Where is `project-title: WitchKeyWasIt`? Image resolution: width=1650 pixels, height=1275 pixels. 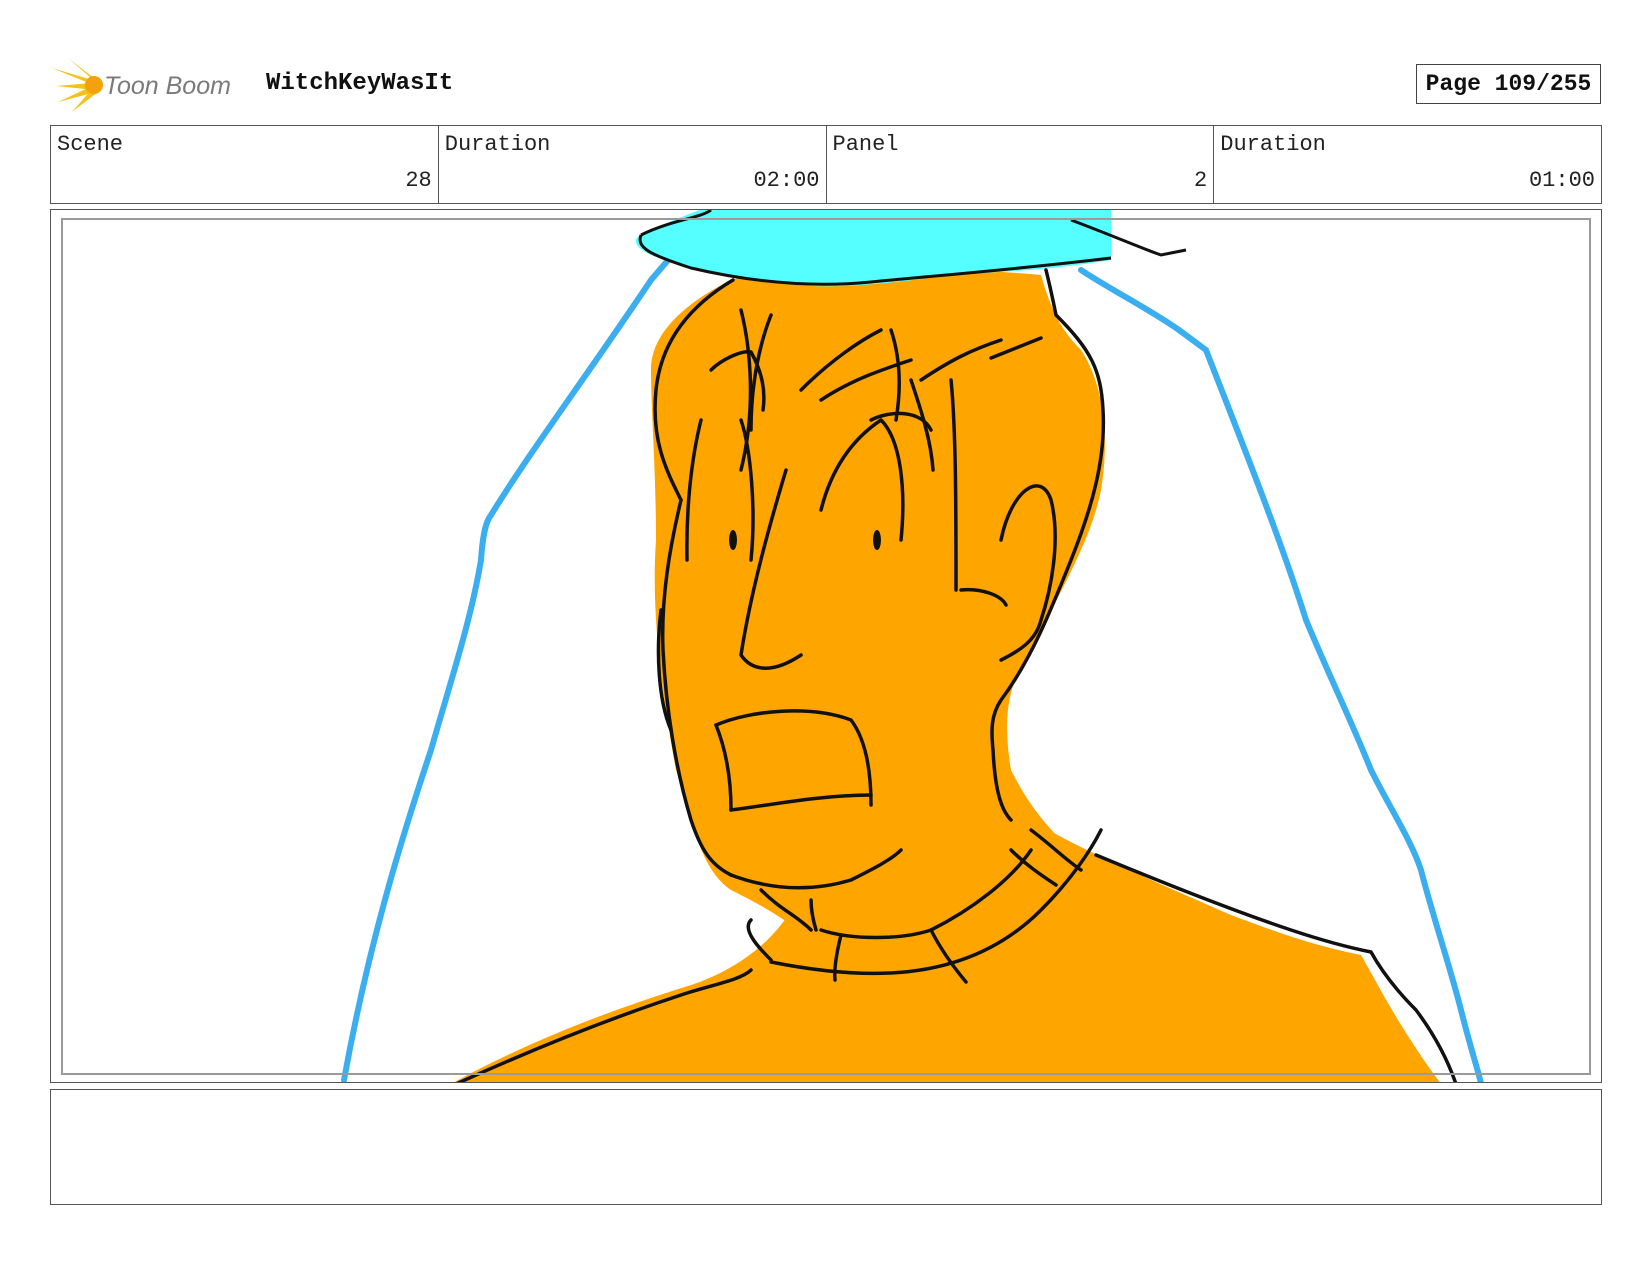 project-title: WitchKeyWasIt is located at coordinates (360, 83).